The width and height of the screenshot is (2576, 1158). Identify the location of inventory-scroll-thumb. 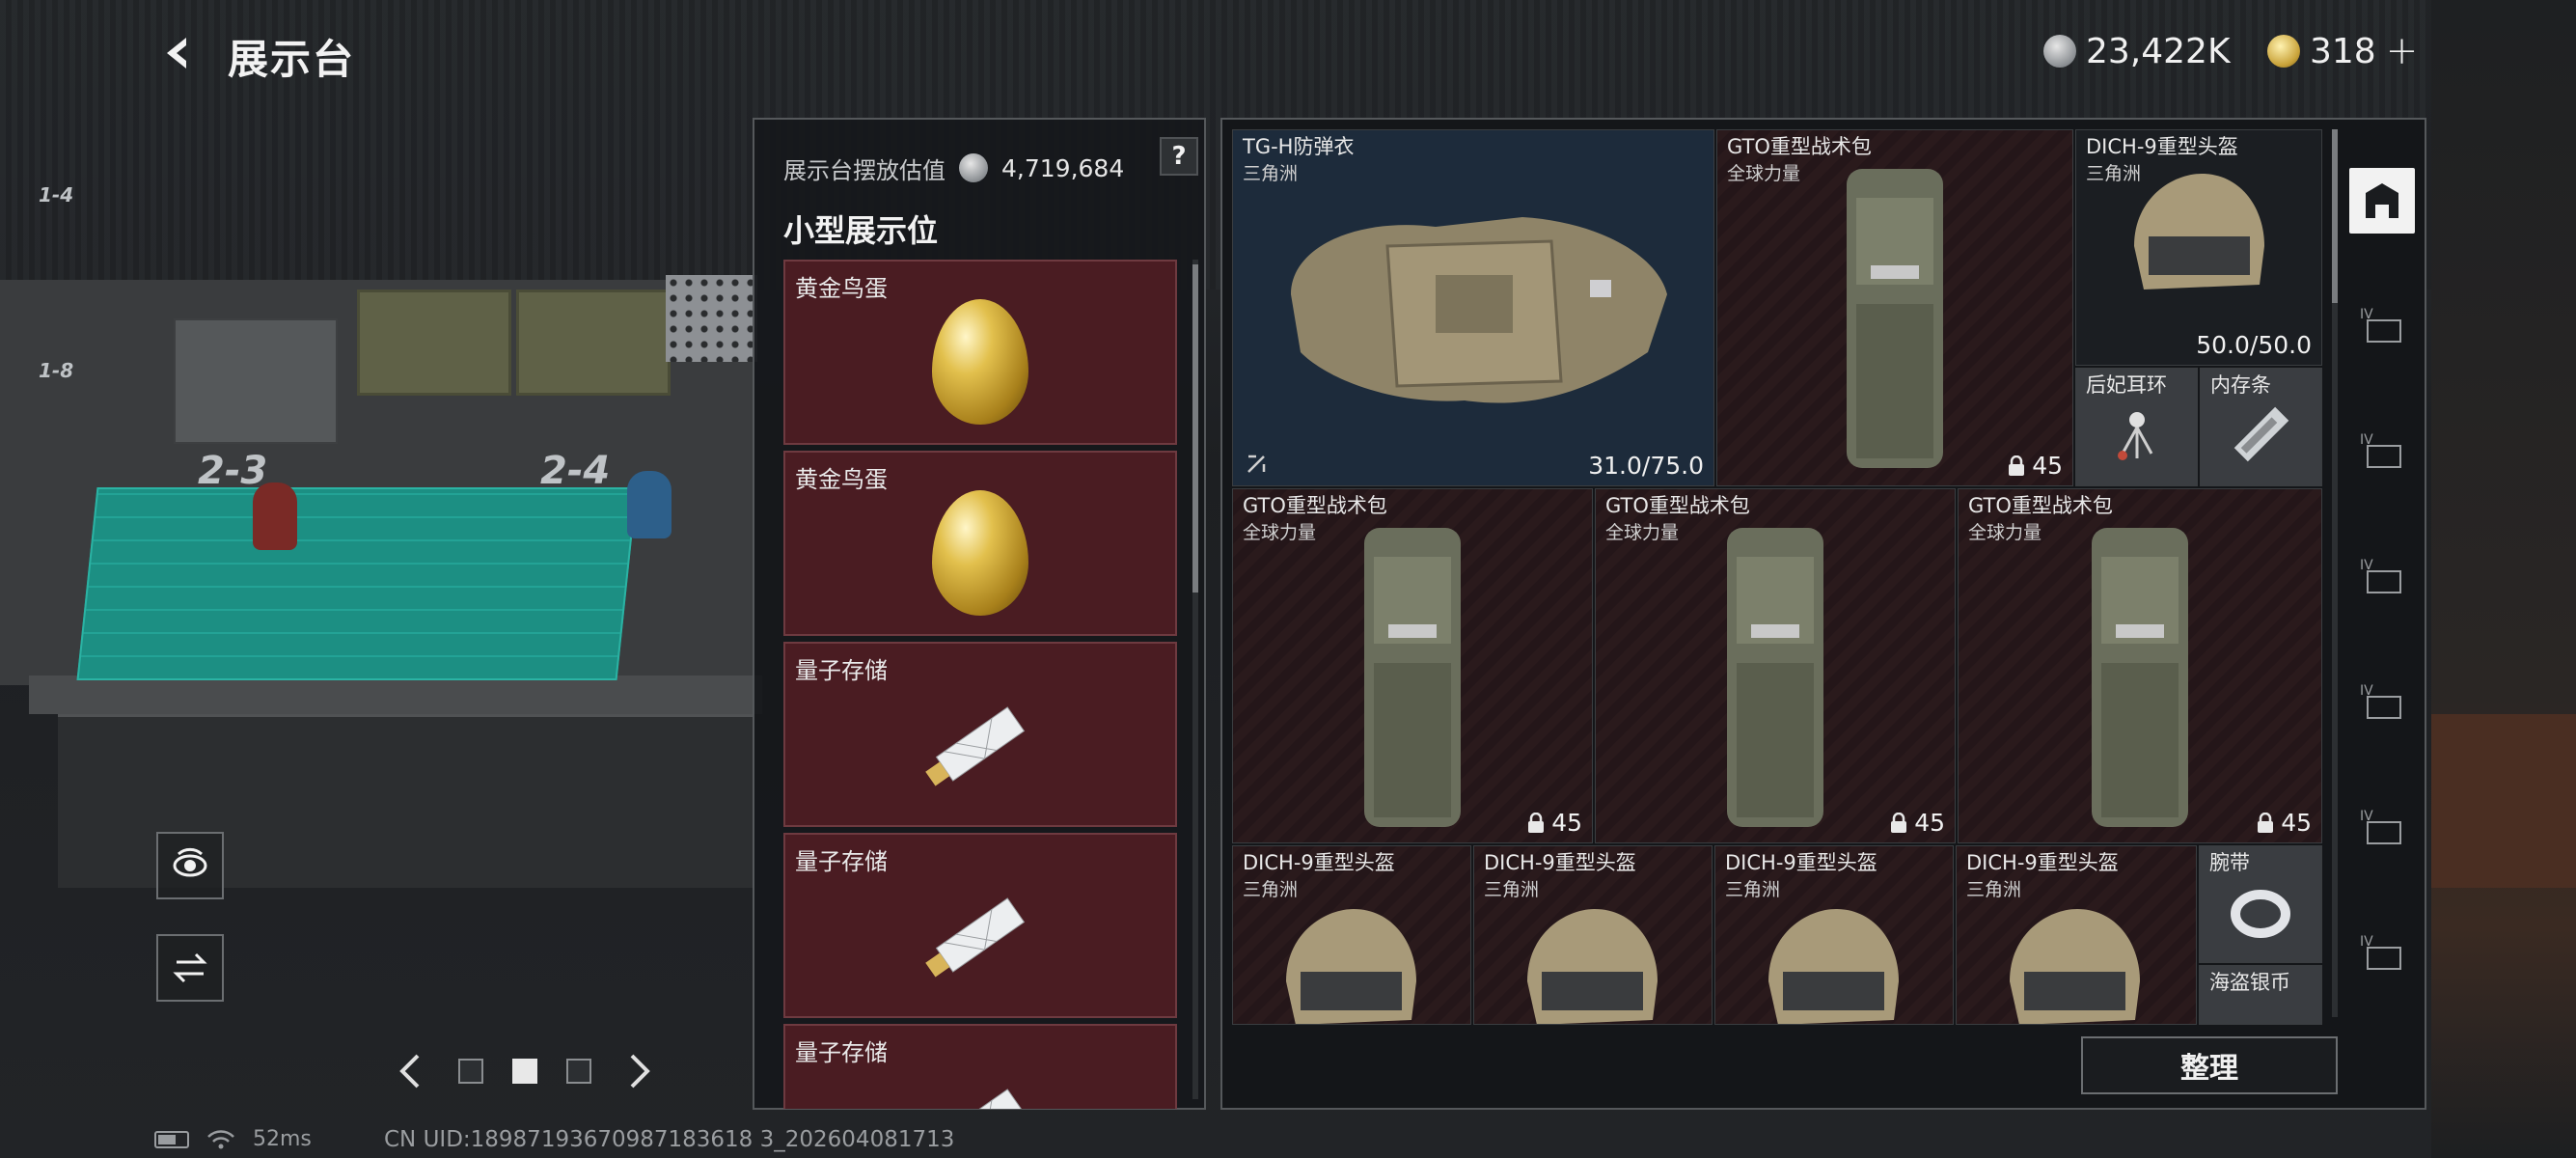
(2335, 216).